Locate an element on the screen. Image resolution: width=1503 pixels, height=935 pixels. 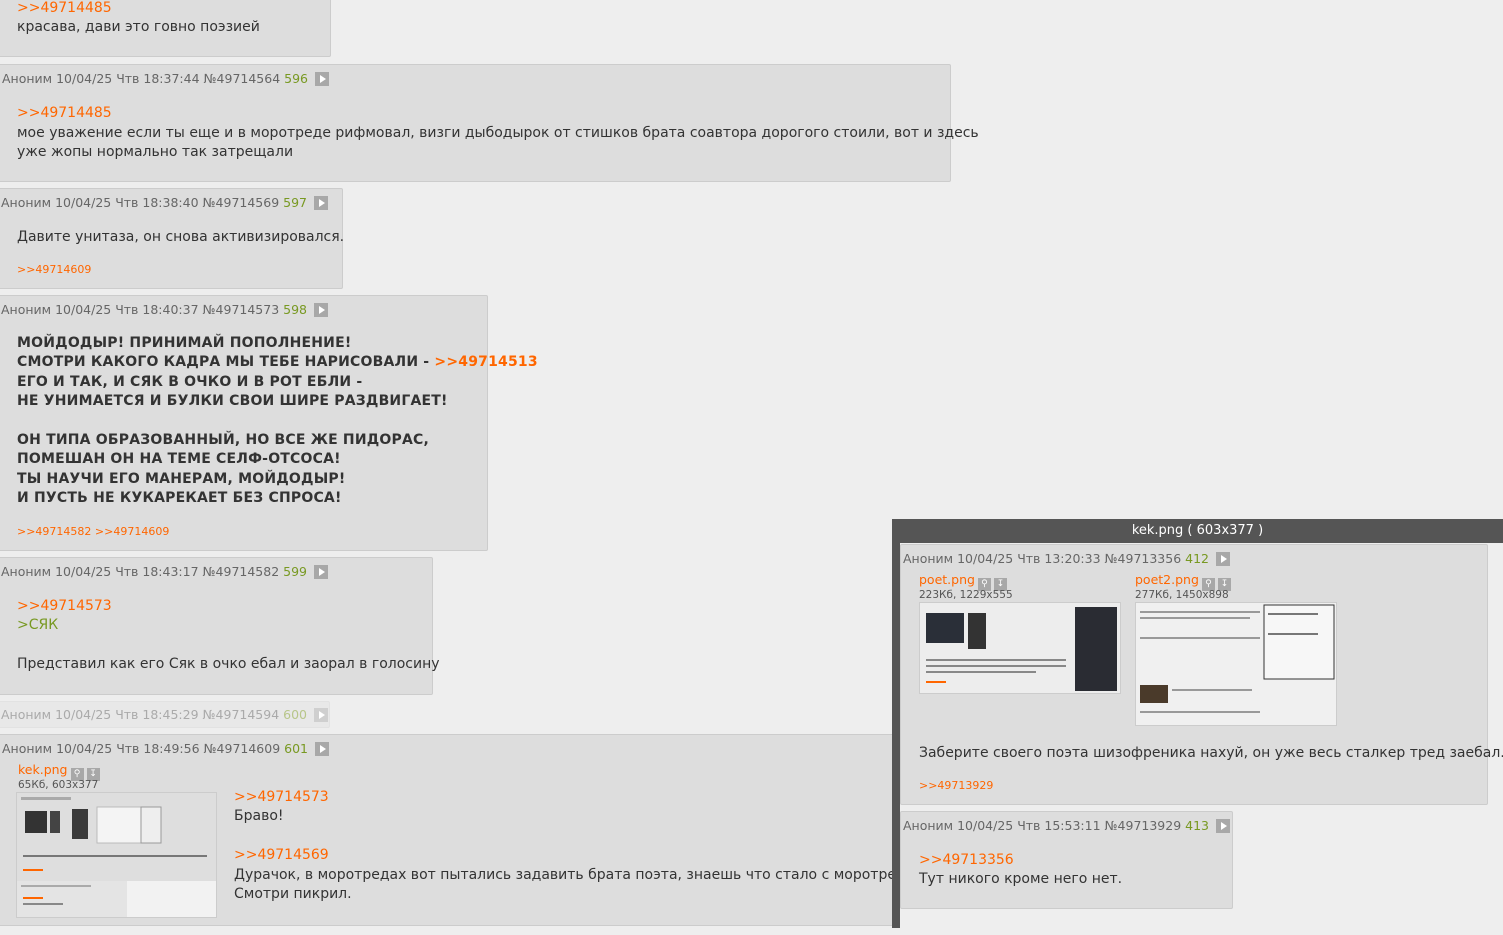
post-id: №49714569 is located at coordinates (241, 202).